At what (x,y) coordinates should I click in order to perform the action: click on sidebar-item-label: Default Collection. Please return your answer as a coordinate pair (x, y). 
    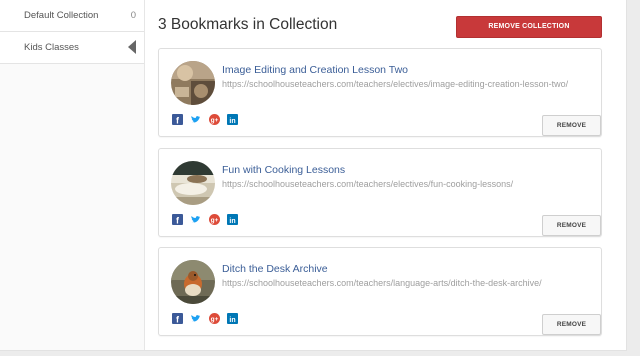
    Looking at the image, I should click on (61, 15).